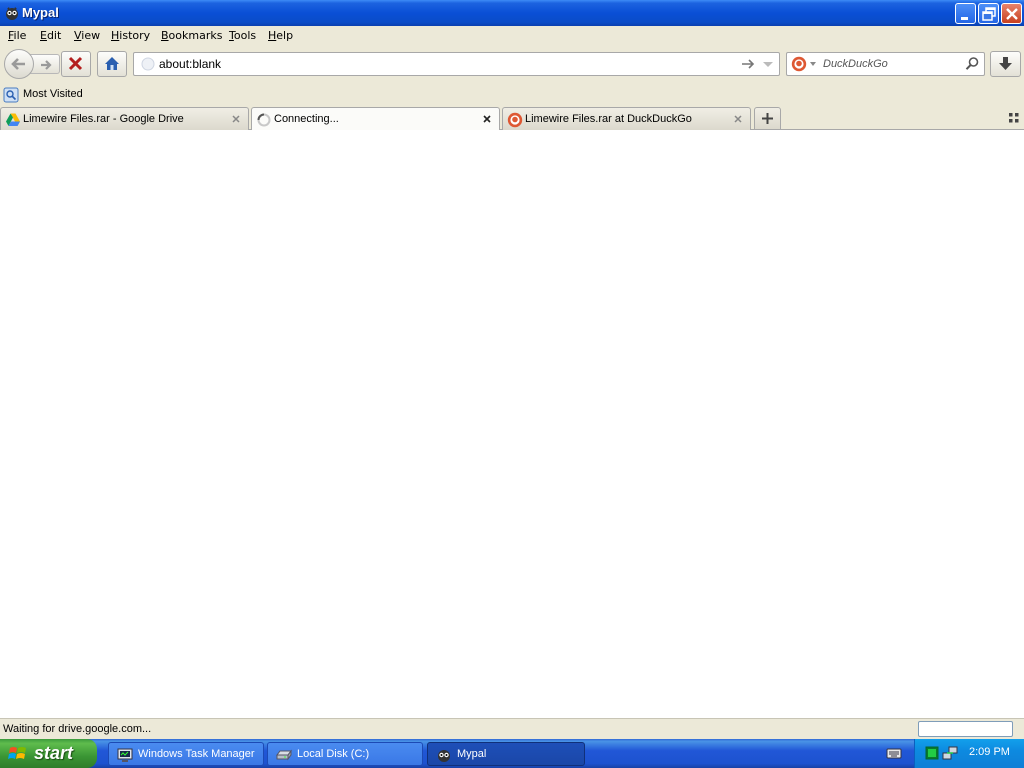  I want to click on stop-icon, so click(75, 63).